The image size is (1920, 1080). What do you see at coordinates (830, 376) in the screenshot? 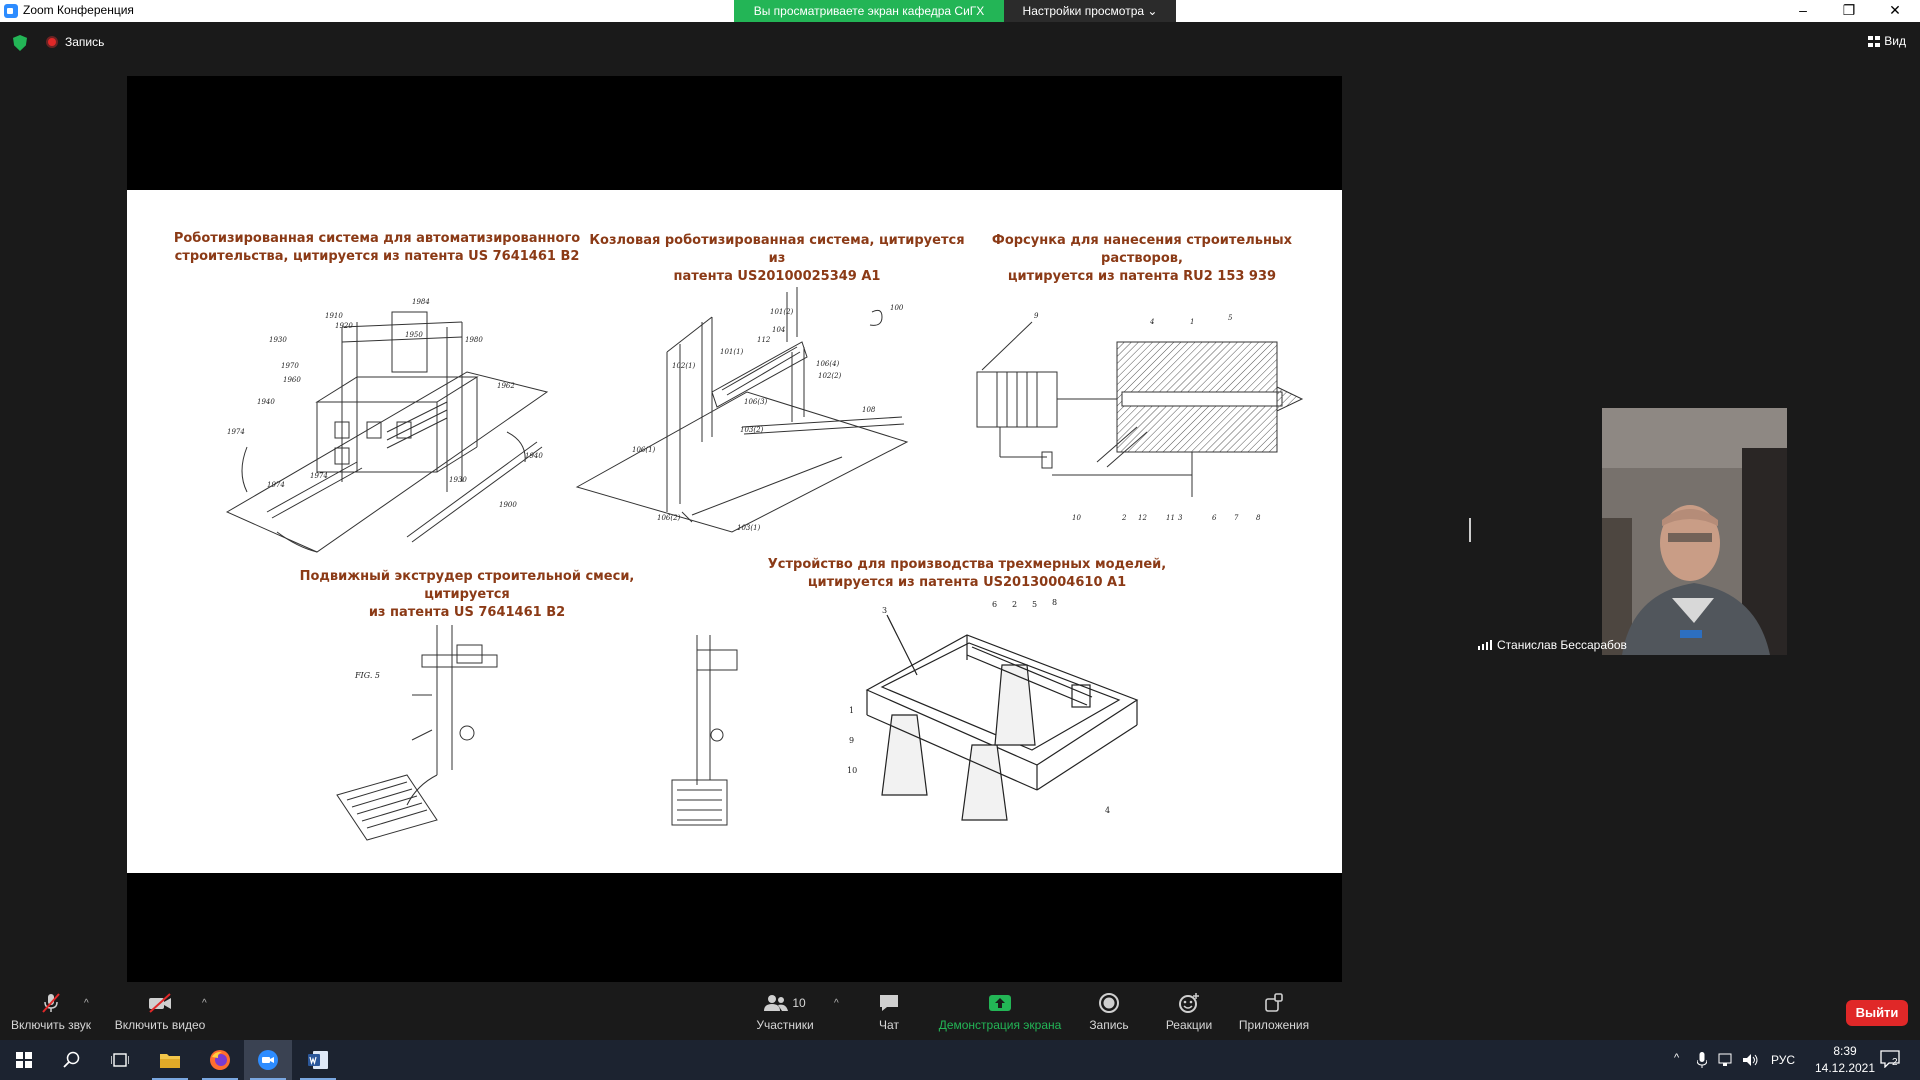
I see `fig-label: 102(2)` at bounding box center [830, 376].